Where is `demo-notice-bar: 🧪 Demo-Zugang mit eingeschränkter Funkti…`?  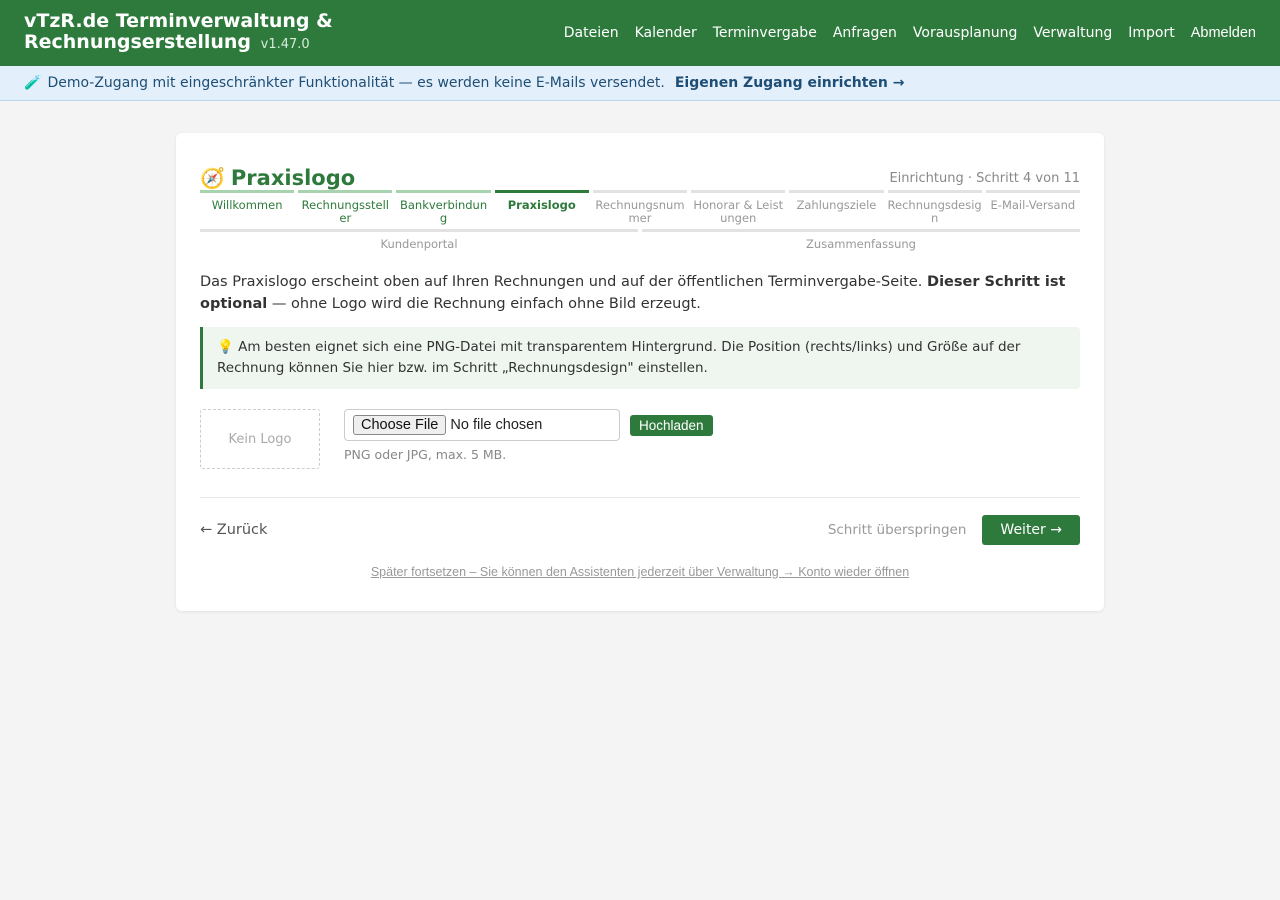
demo-notice-bar: 🧪 Demo-Zugang mit eingeschränkter Funkti… is located at coordinates (640, 83).